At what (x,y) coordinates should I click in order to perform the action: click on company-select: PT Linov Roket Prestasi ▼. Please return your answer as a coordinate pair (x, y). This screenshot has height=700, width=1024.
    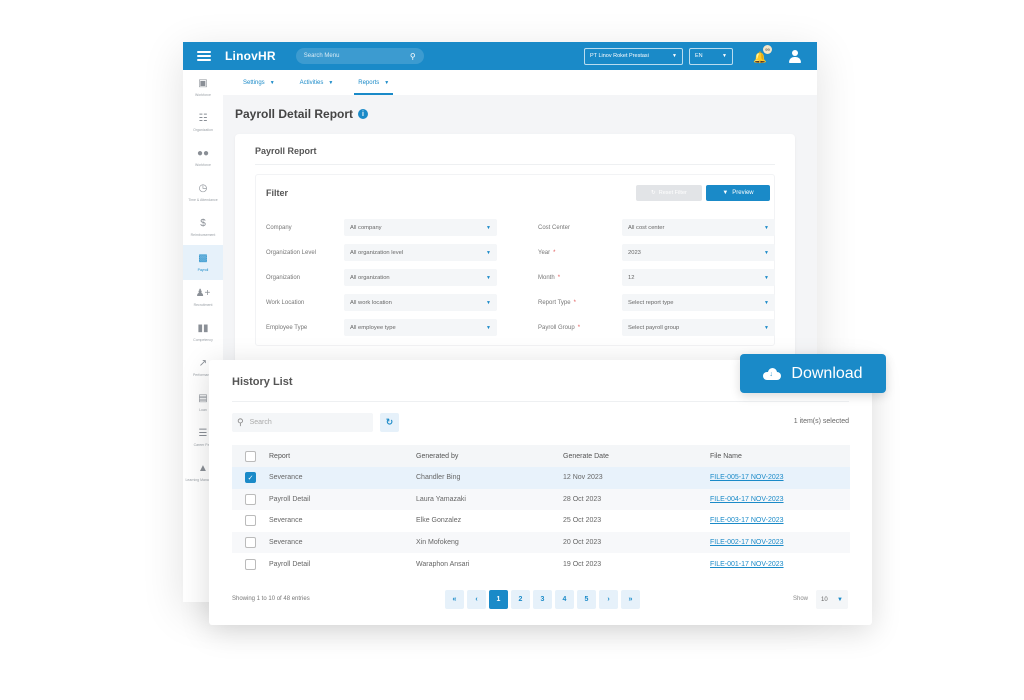
    Looking at the image, I should click on (633, 56).